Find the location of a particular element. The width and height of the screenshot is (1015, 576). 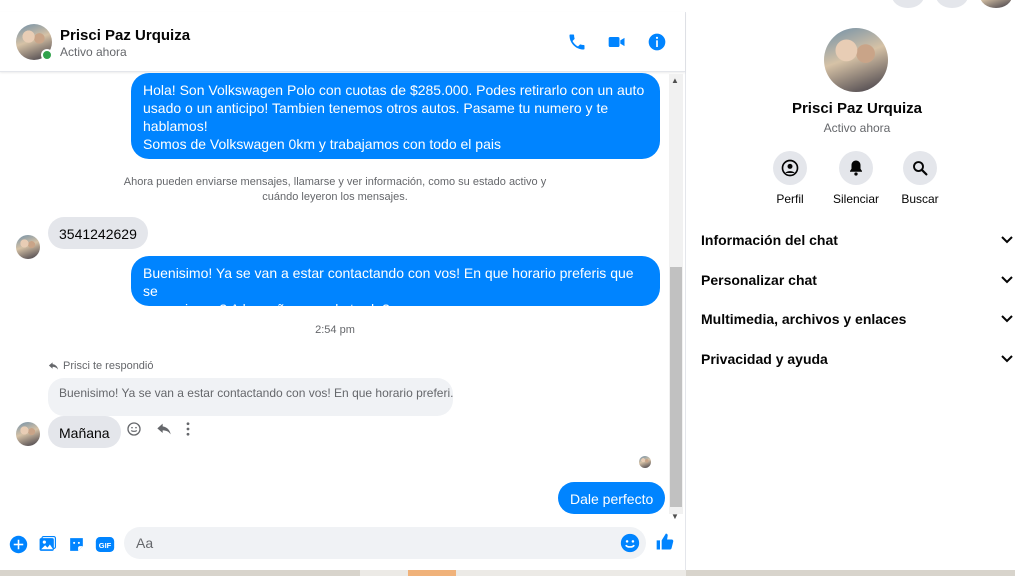

top-notifications-button is located at coordinates (952, 4).